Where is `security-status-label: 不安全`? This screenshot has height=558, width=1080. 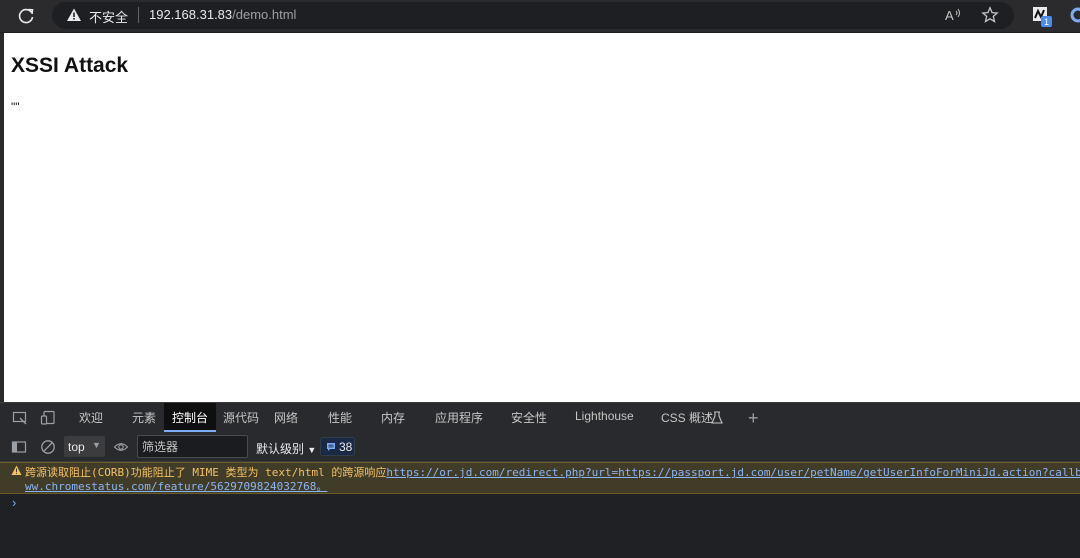 security-status-label: 不安全 is located at coordinates (108, 16).